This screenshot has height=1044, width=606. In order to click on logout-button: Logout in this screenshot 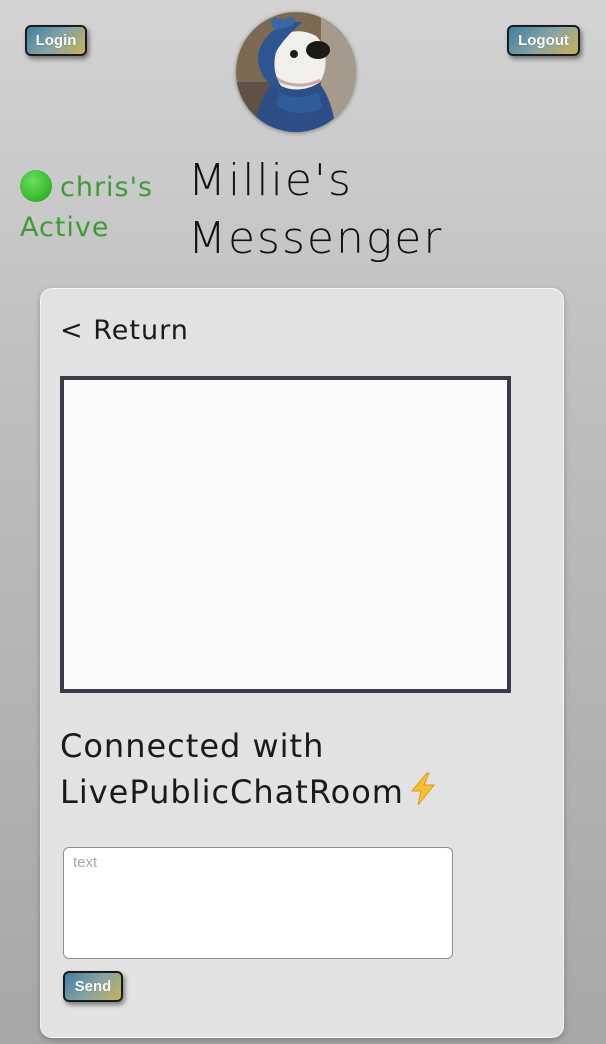, I will do `click(543, 40)`.